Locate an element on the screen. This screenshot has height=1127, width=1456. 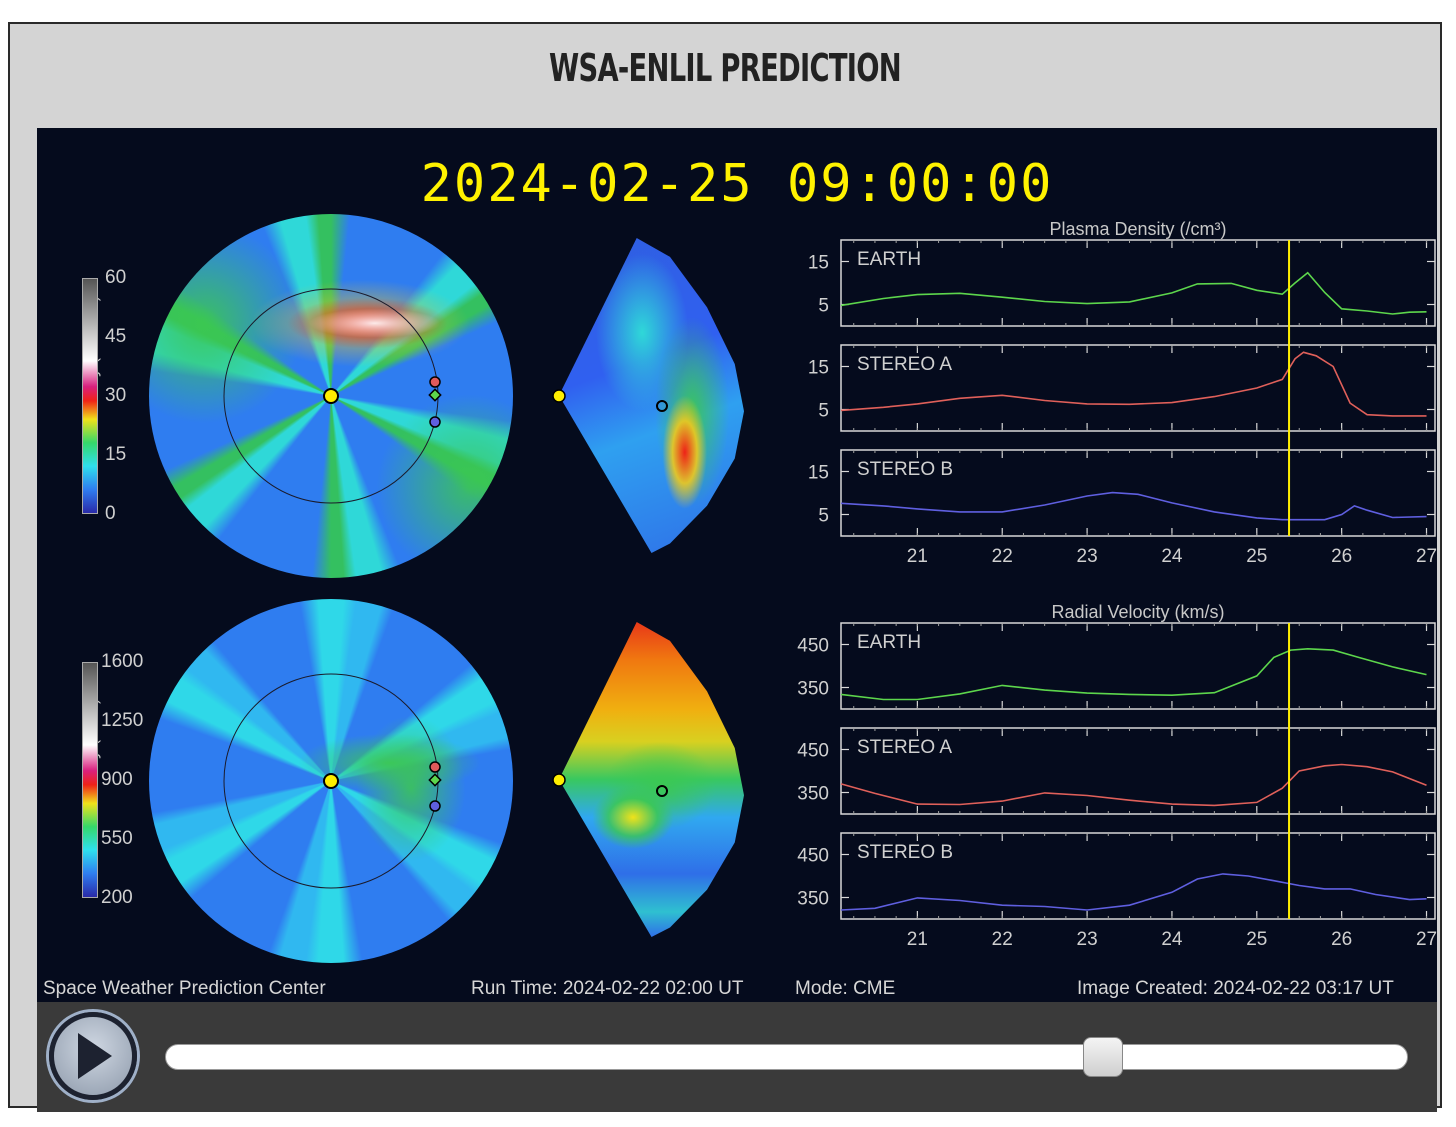
footer-mode: Mode: CME is located at coordinates (845, 988).